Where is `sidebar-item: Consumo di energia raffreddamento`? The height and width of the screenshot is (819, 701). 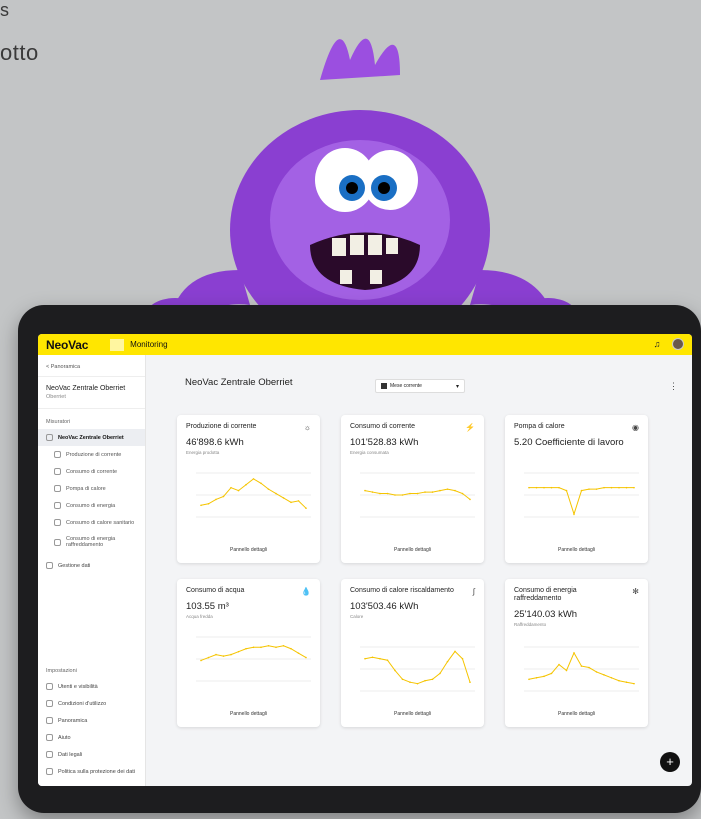 sidebar-item: Consumo di energia raffreddamento is located at coordinates (91, 542).